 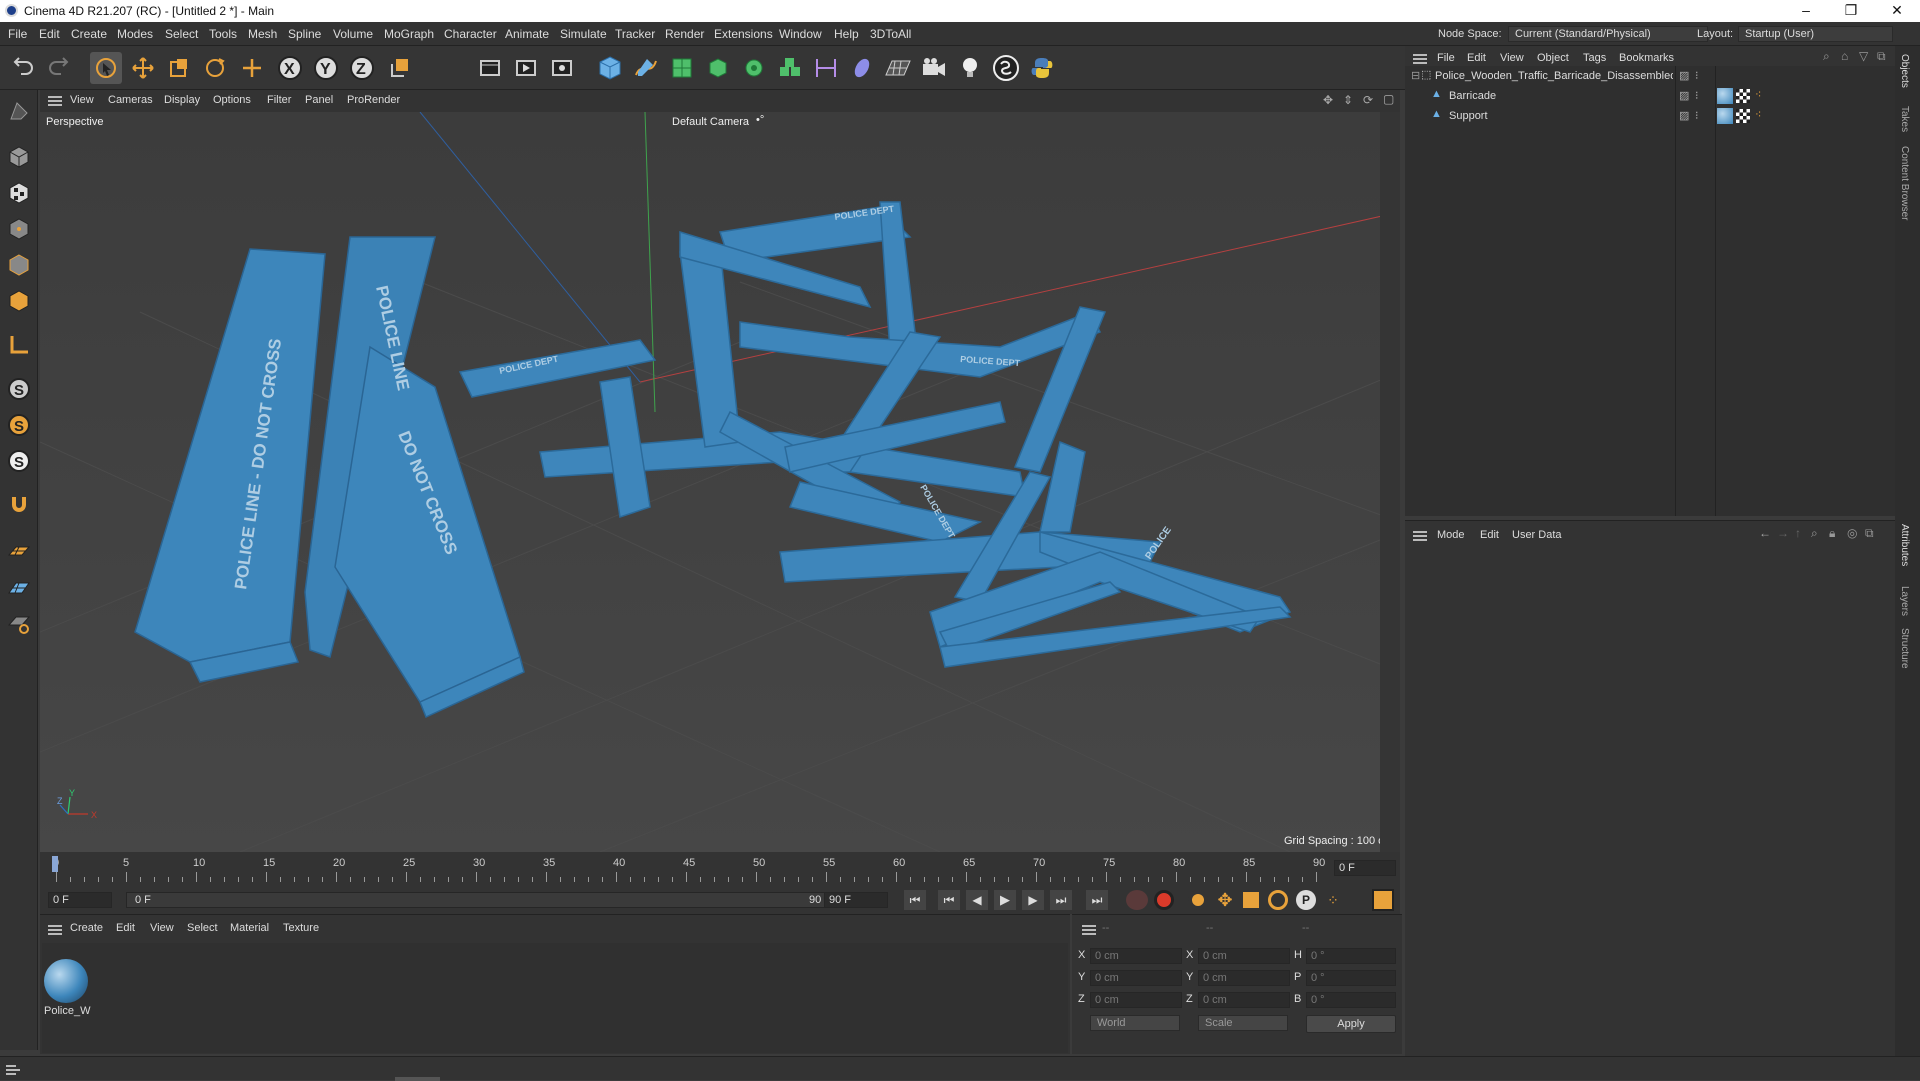 What do you see at coordinates (130, 100) in the screenshot?
I see `vp-menu-cameras: Cameras` at bounding box center [130, 100].